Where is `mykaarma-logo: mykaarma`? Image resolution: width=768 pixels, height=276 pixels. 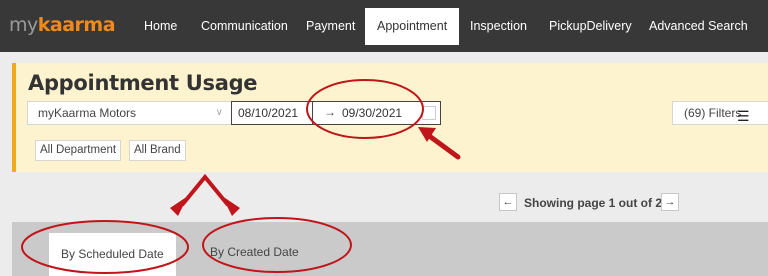
mykaarma-logo: mykaarma is located at coordinates (62, 25).